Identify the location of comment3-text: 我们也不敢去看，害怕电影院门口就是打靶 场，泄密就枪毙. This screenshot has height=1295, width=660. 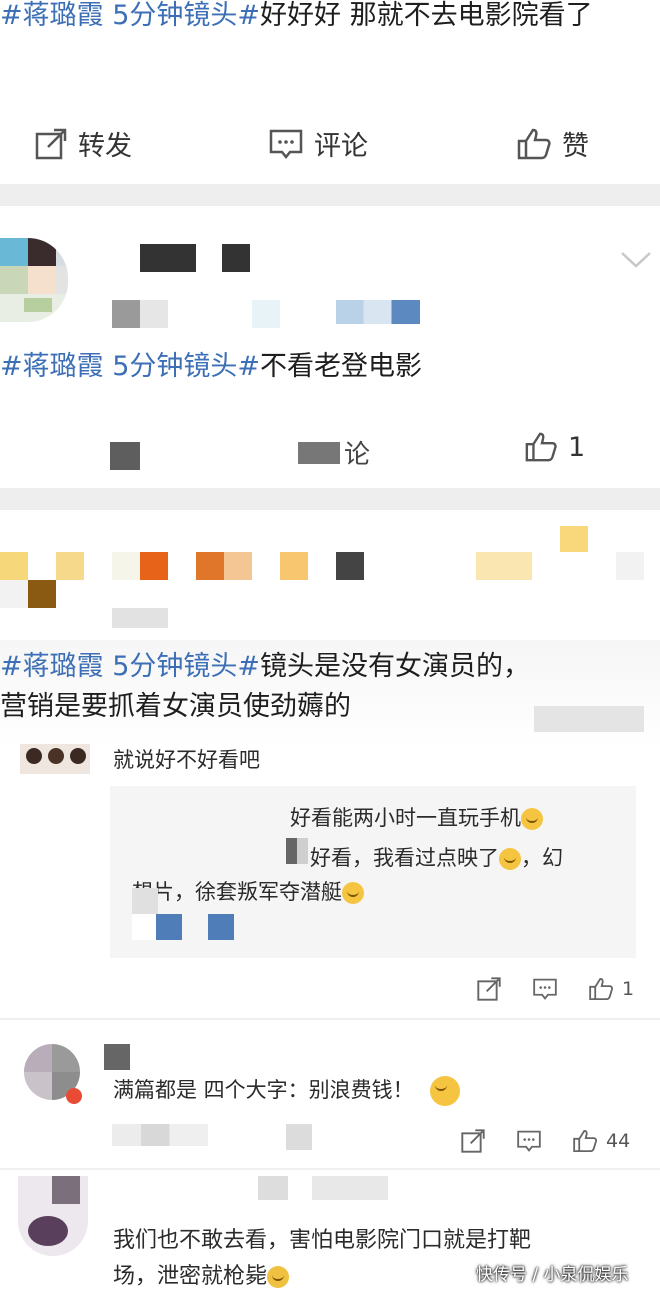
(322, 1259).